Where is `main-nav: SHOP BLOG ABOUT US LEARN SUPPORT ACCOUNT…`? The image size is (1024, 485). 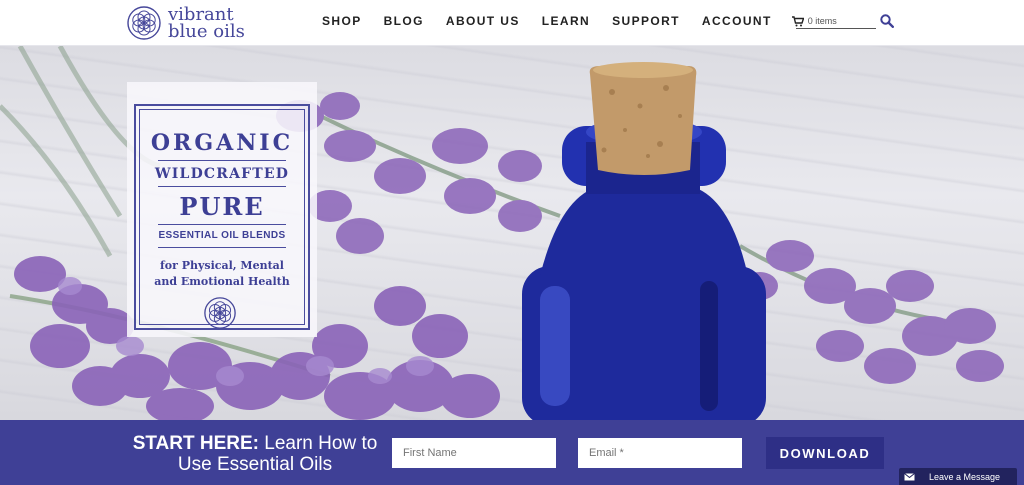
main-nav: SHOP BLOG ABOUT US LEARN SUPPORT ACCOUNT… is located at coordinates (579, 21).